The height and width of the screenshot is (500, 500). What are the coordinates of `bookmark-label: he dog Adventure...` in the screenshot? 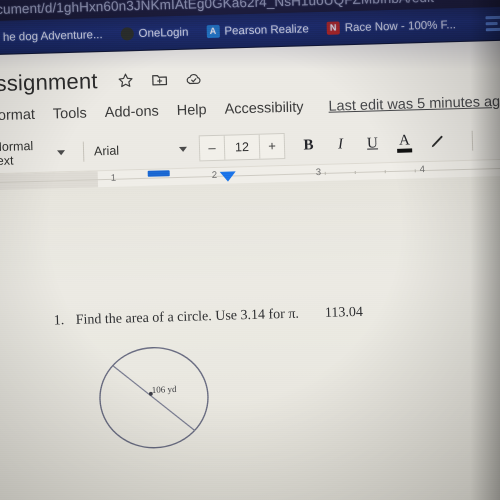 It's located at (52, 36).